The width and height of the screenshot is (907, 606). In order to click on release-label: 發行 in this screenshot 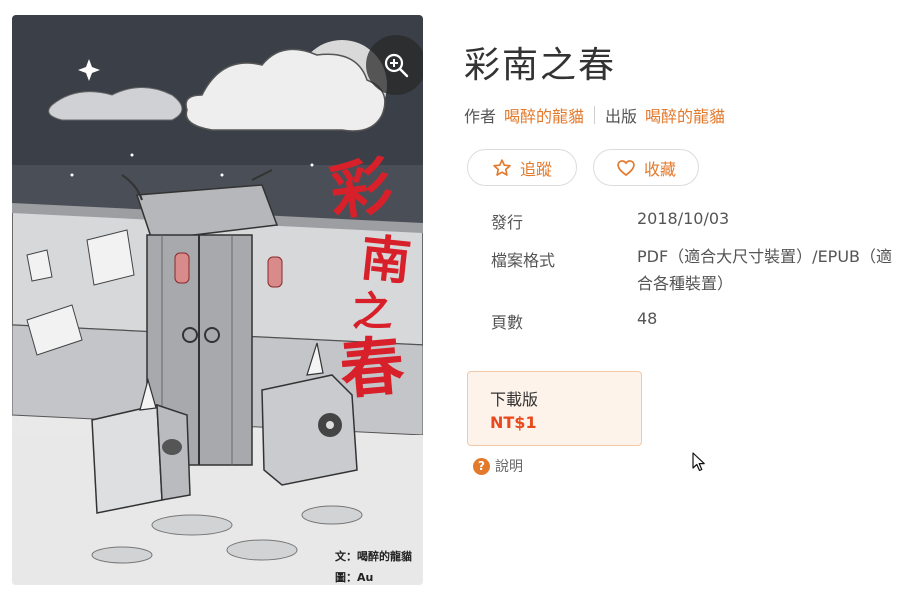, I will do `click(507, 222)`.